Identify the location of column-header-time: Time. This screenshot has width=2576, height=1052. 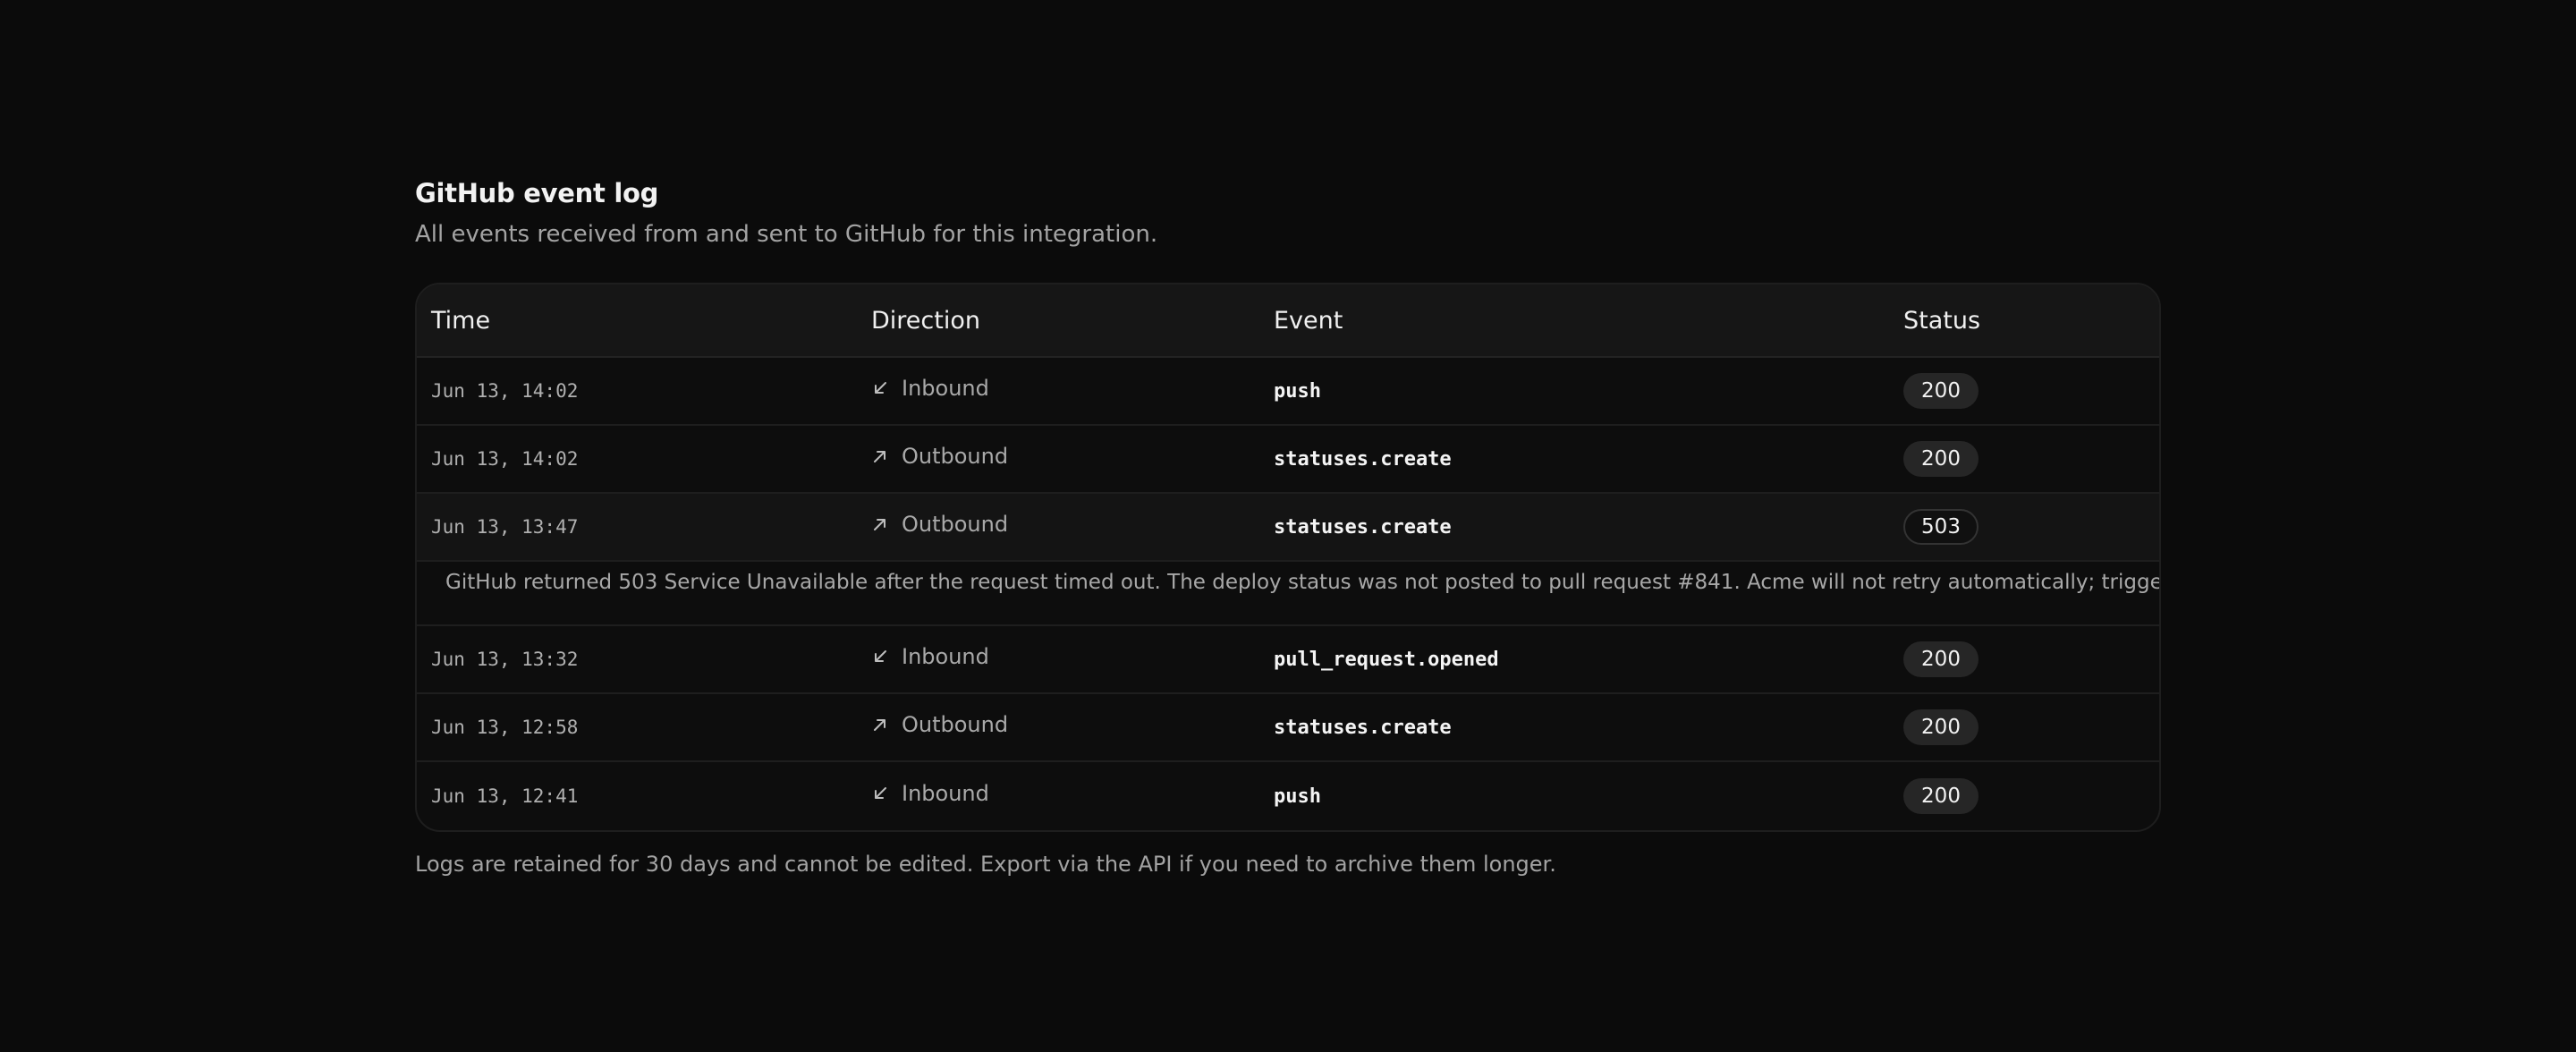
(461, 320).